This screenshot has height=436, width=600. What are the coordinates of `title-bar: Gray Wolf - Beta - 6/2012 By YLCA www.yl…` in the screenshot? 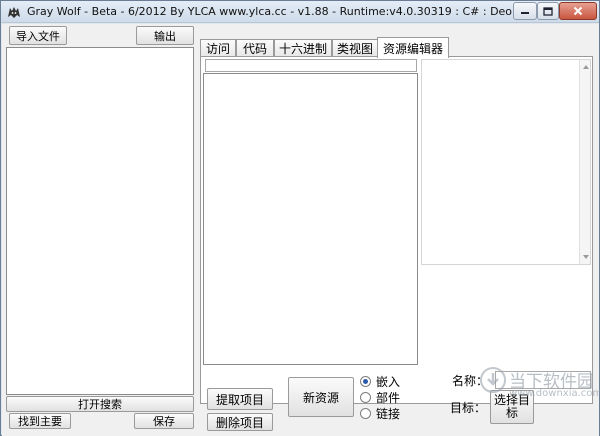 It's located at (300, 12).